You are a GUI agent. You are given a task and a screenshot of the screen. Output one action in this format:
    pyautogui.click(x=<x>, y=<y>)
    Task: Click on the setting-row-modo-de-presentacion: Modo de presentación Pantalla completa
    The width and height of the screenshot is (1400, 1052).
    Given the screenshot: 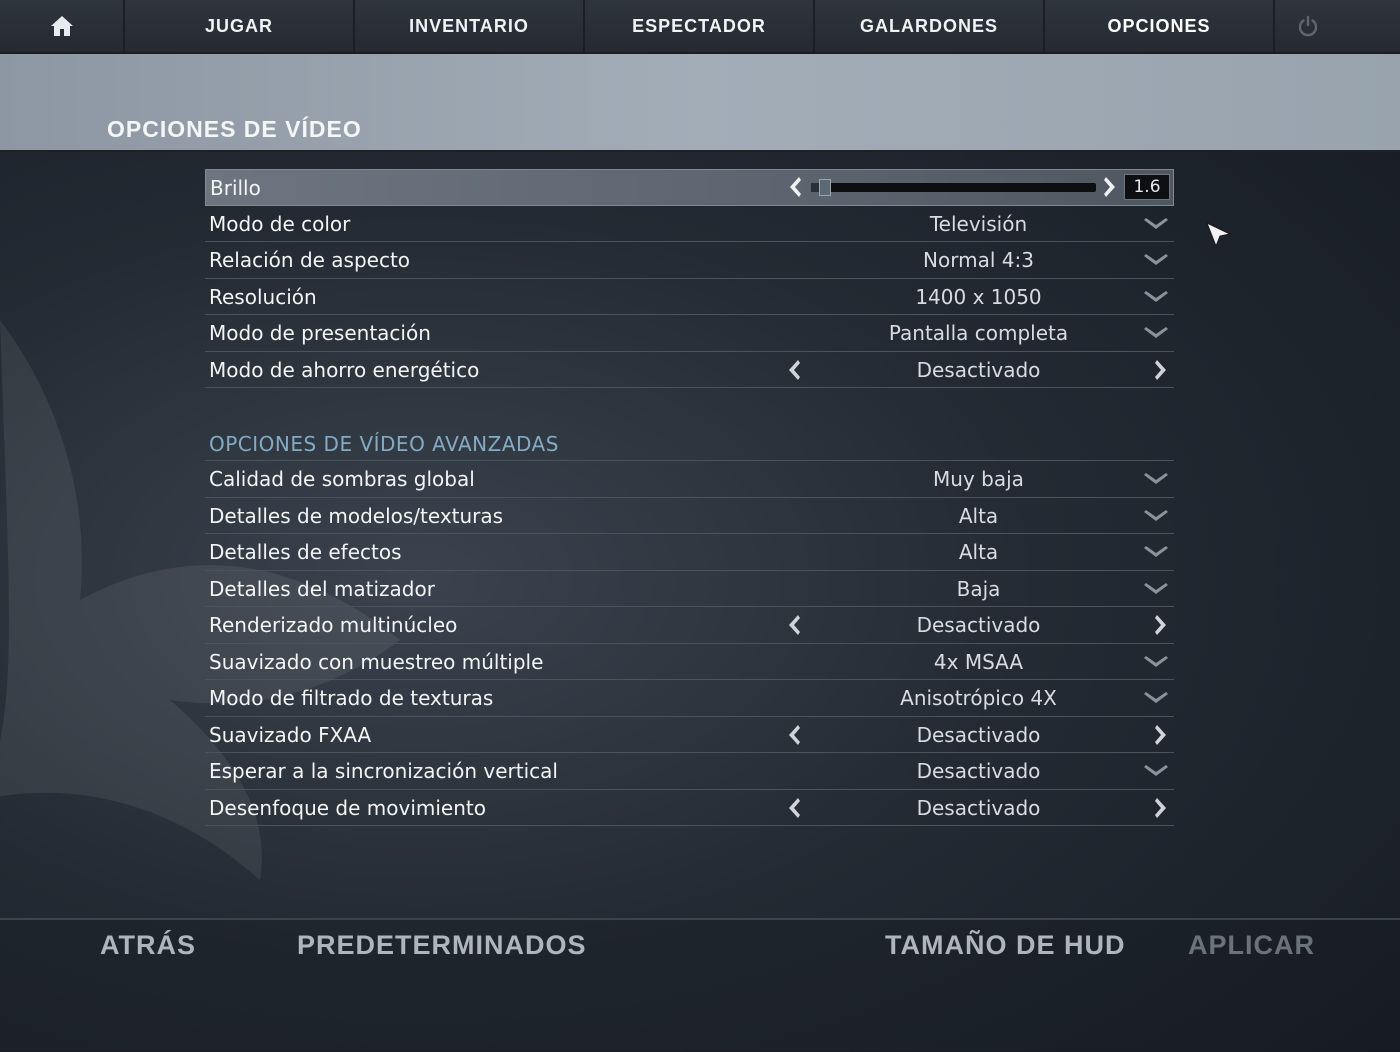 What is the action you would take?
    pyautogui.click(x=689, y=333)
    